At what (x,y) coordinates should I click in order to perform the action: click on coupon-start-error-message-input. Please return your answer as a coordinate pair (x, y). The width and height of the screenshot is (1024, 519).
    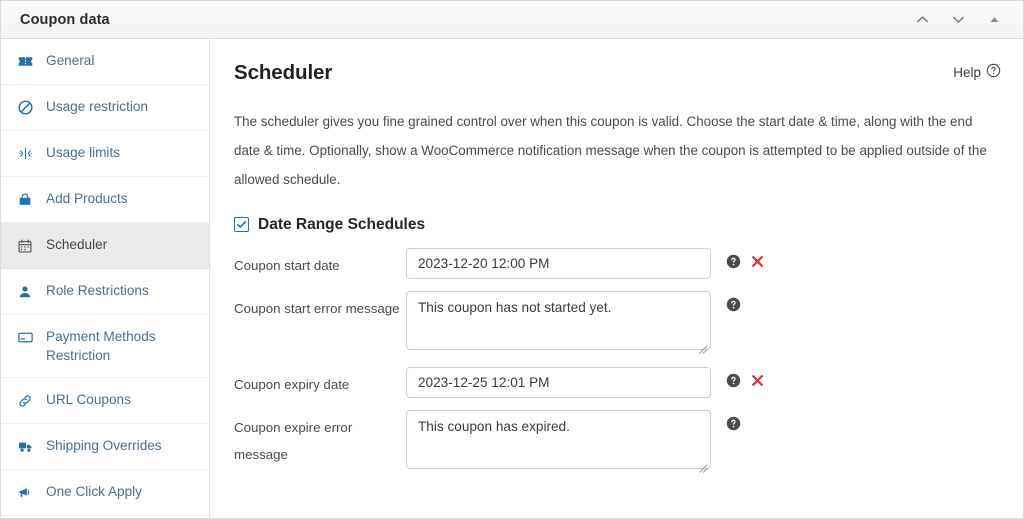
    Looking at the image, I should click on (558, 320).